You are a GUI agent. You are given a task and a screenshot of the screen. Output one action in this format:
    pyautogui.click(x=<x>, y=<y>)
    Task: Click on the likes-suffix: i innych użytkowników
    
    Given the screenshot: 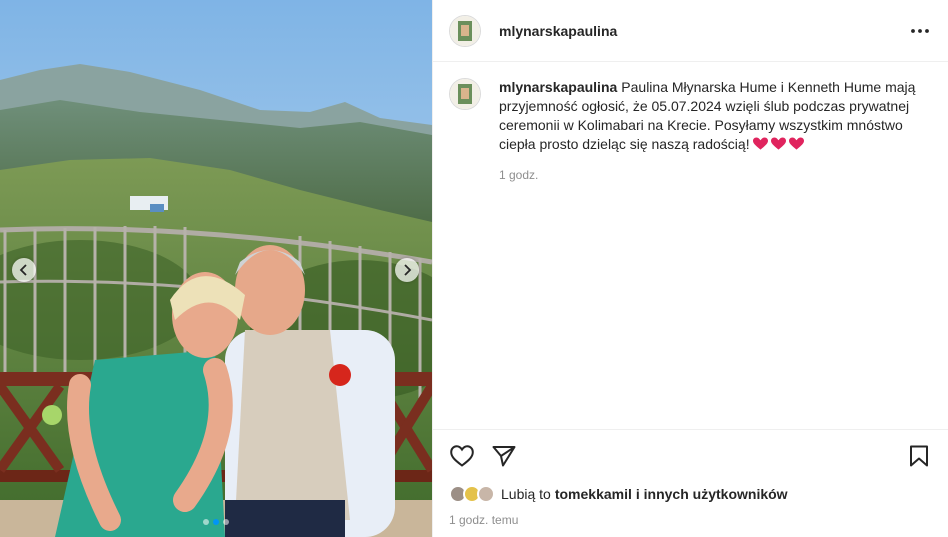 What is the action you would take?
    pyautogui.click(x=712, y=494)
    